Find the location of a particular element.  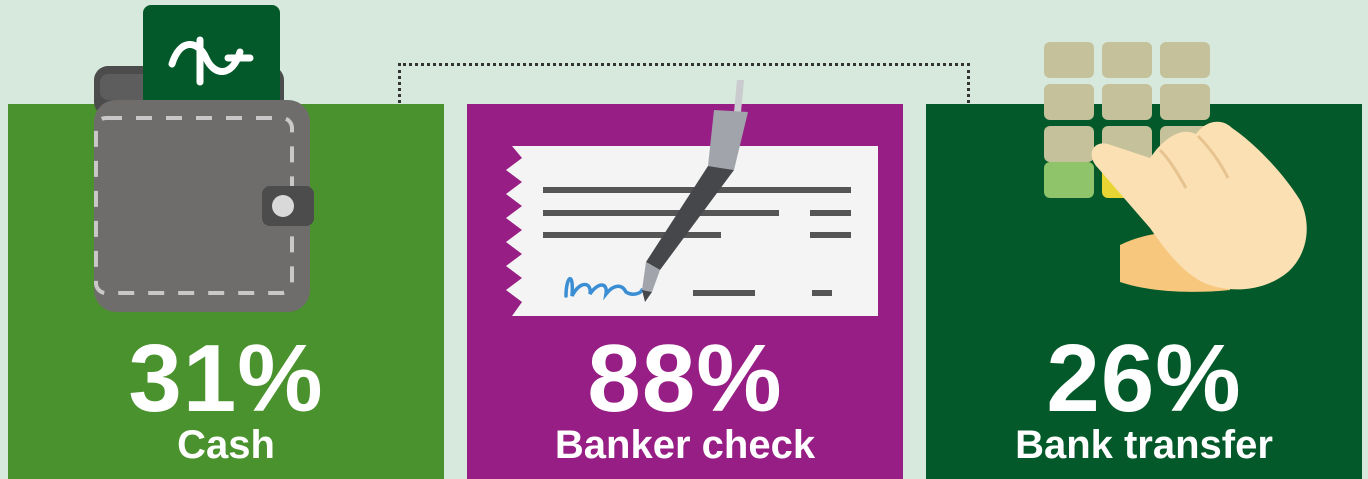

stat-percent: 31% is located at coordinates (226, 378).